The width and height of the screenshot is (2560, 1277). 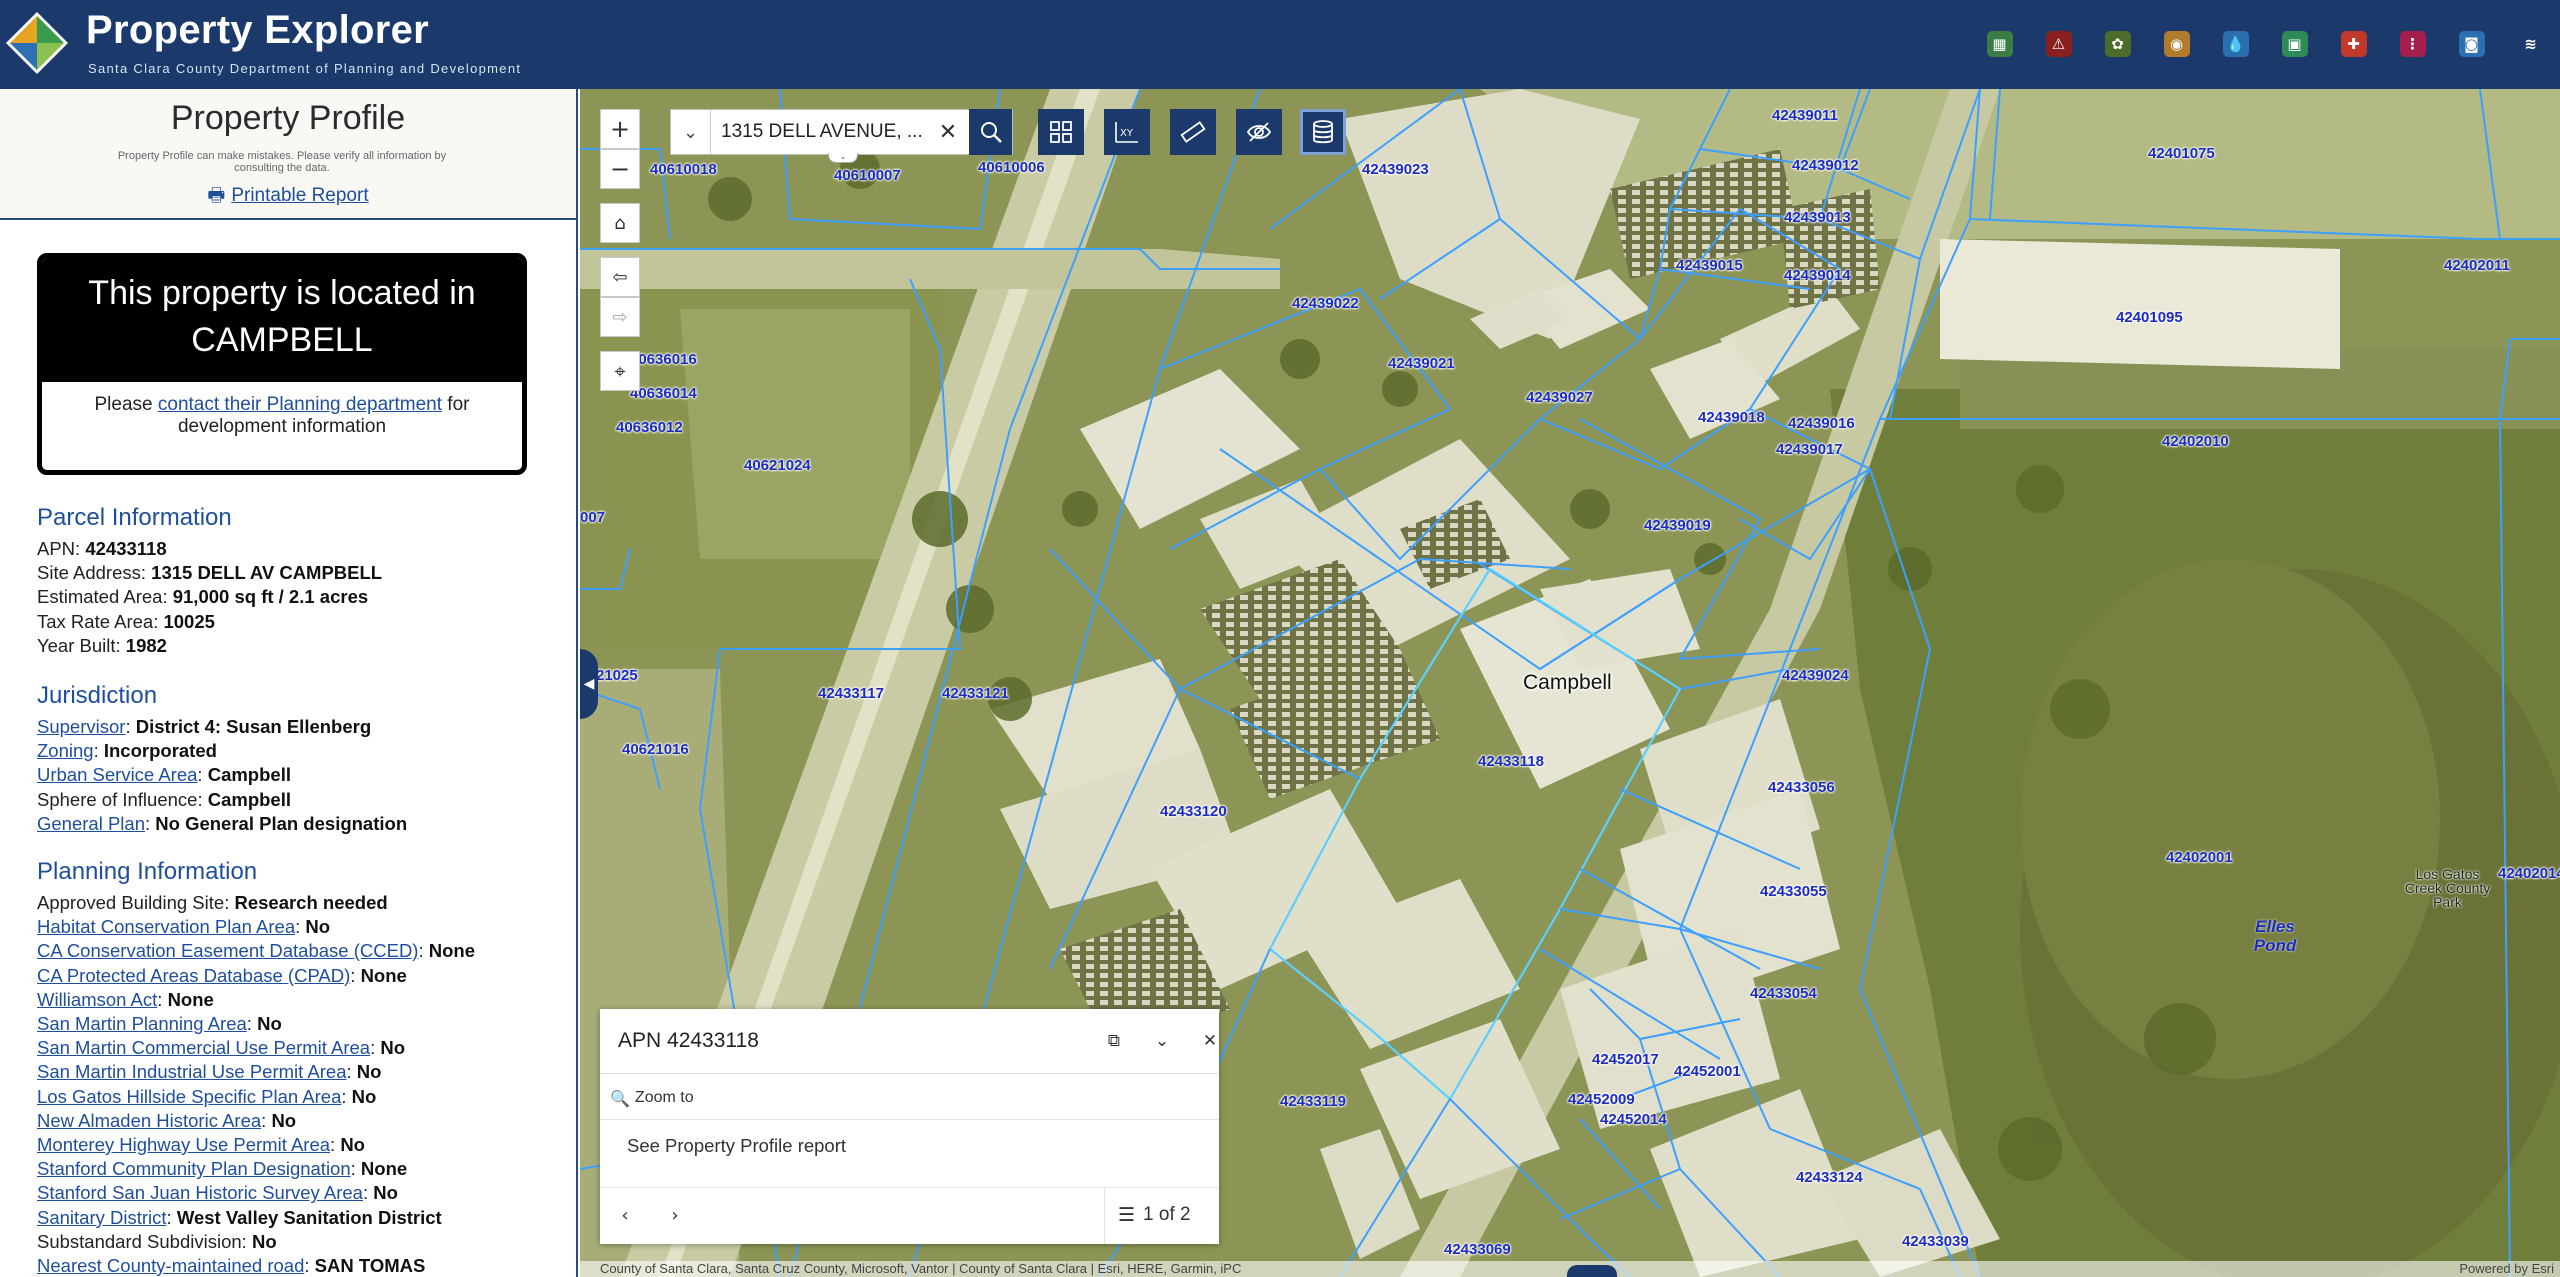 I want to click on measure-tool-button, so click(x=1193, y=132).